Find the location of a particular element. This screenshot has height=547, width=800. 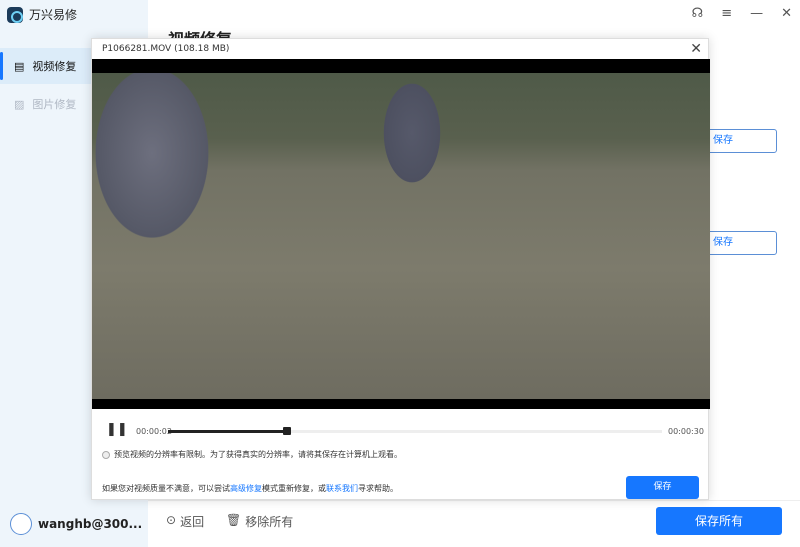

current-time: 00:00:02 is located at coordinates (154, 431).